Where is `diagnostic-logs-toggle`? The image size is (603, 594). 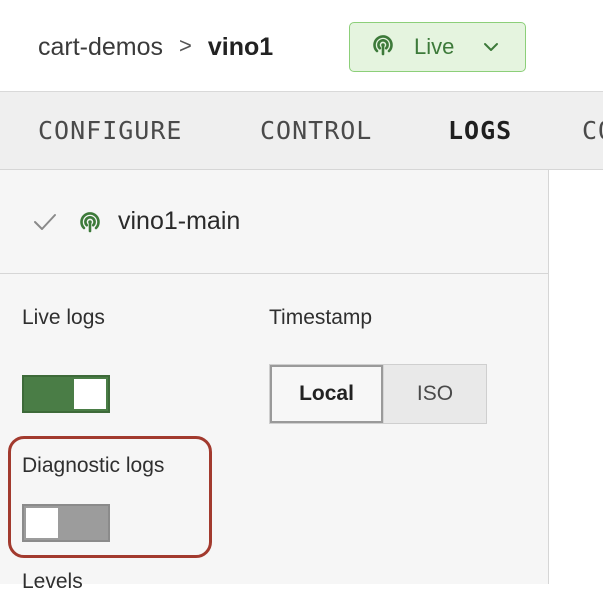
diagnostic-logs-toggle is located at coordinates (66, 523).